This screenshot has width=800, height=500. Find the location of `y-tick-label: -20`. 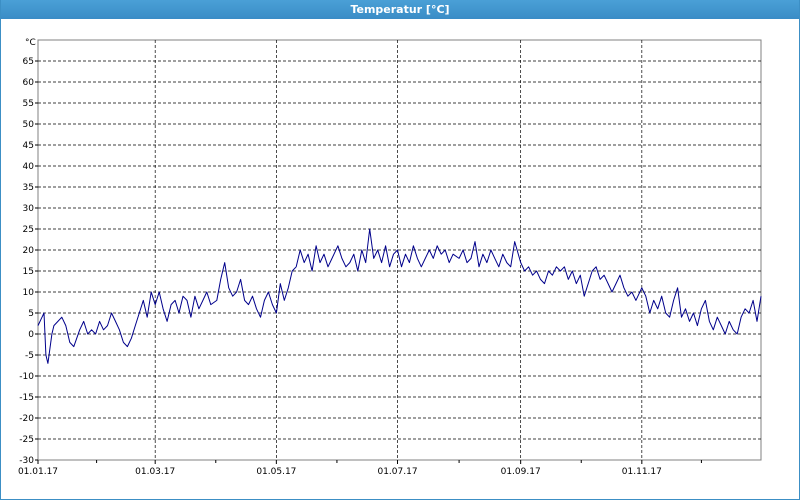

y-tick-label: -20 is located at coordinates (26, 419).